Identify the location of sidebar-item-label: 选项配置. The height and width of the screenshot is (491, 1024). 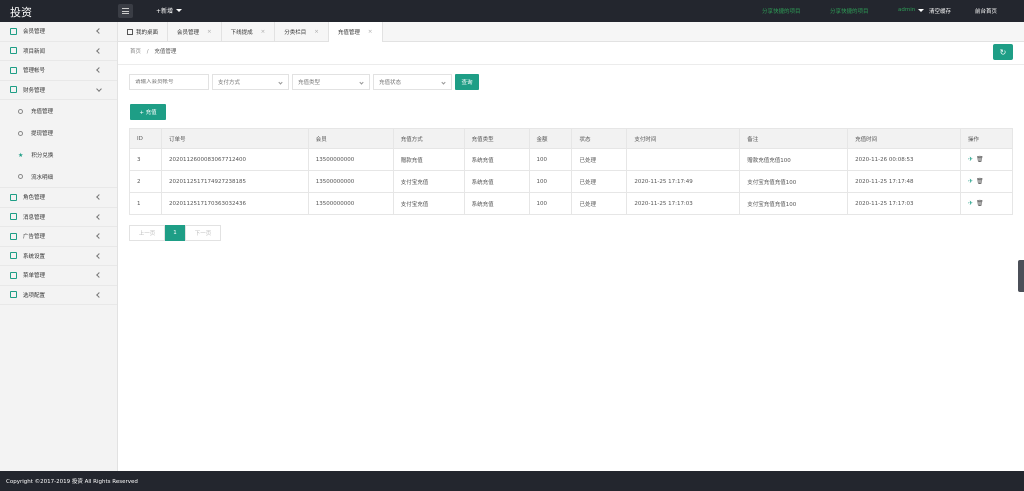
(34, 295).